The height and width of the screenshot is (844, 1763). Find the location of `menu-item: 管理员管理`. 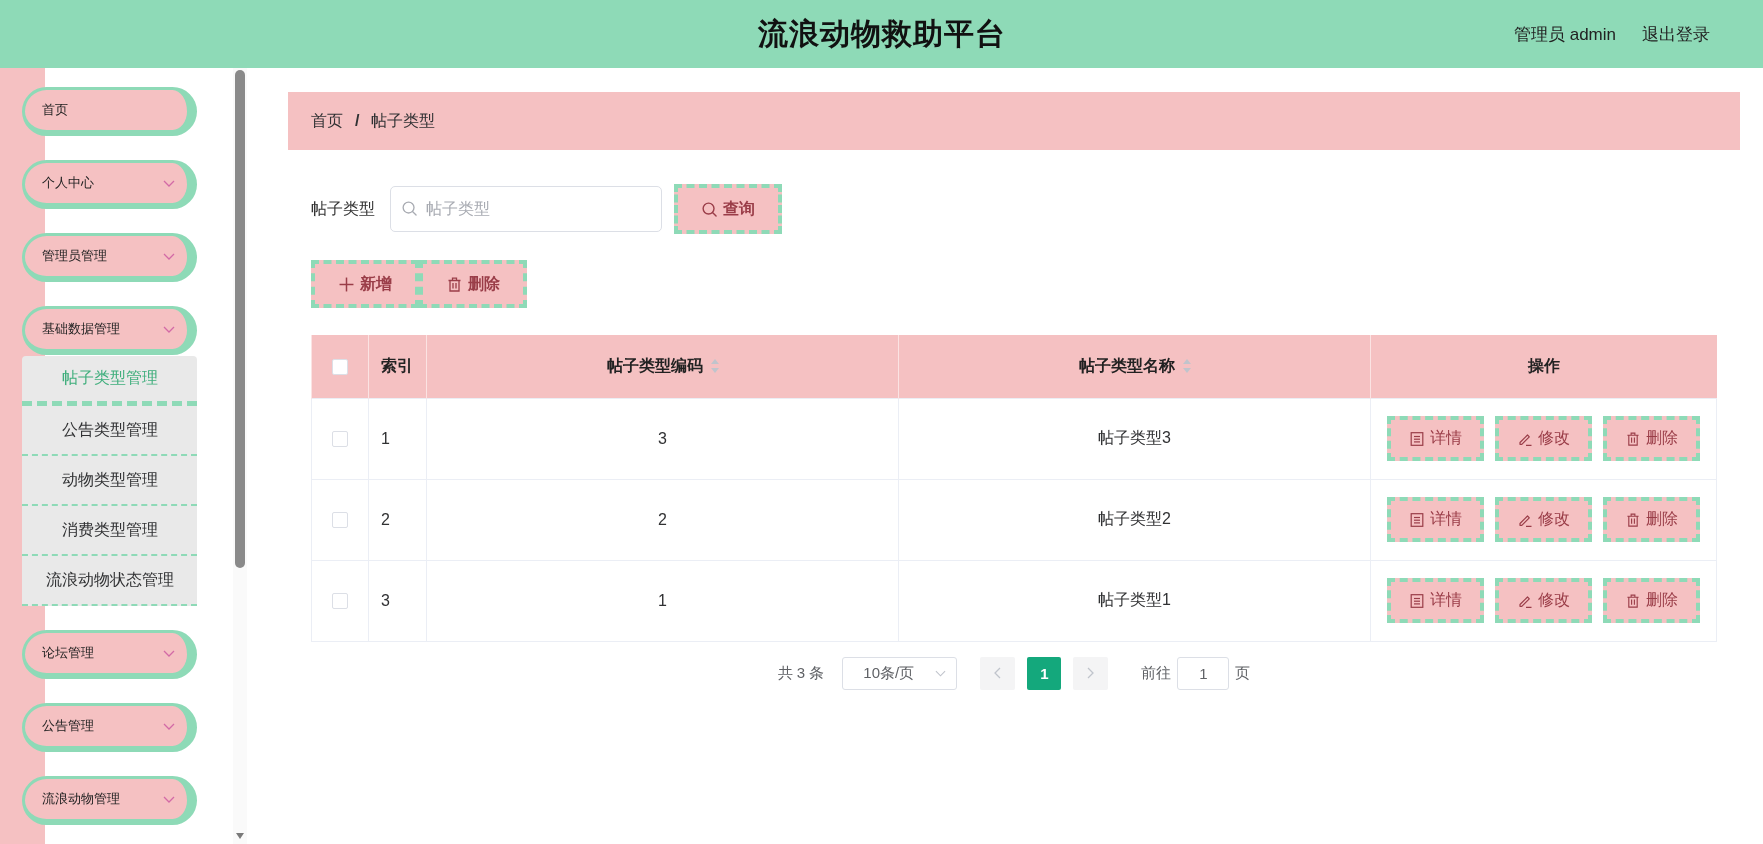

menu-item: 管理员管理 is located at coordinates (109, 257).